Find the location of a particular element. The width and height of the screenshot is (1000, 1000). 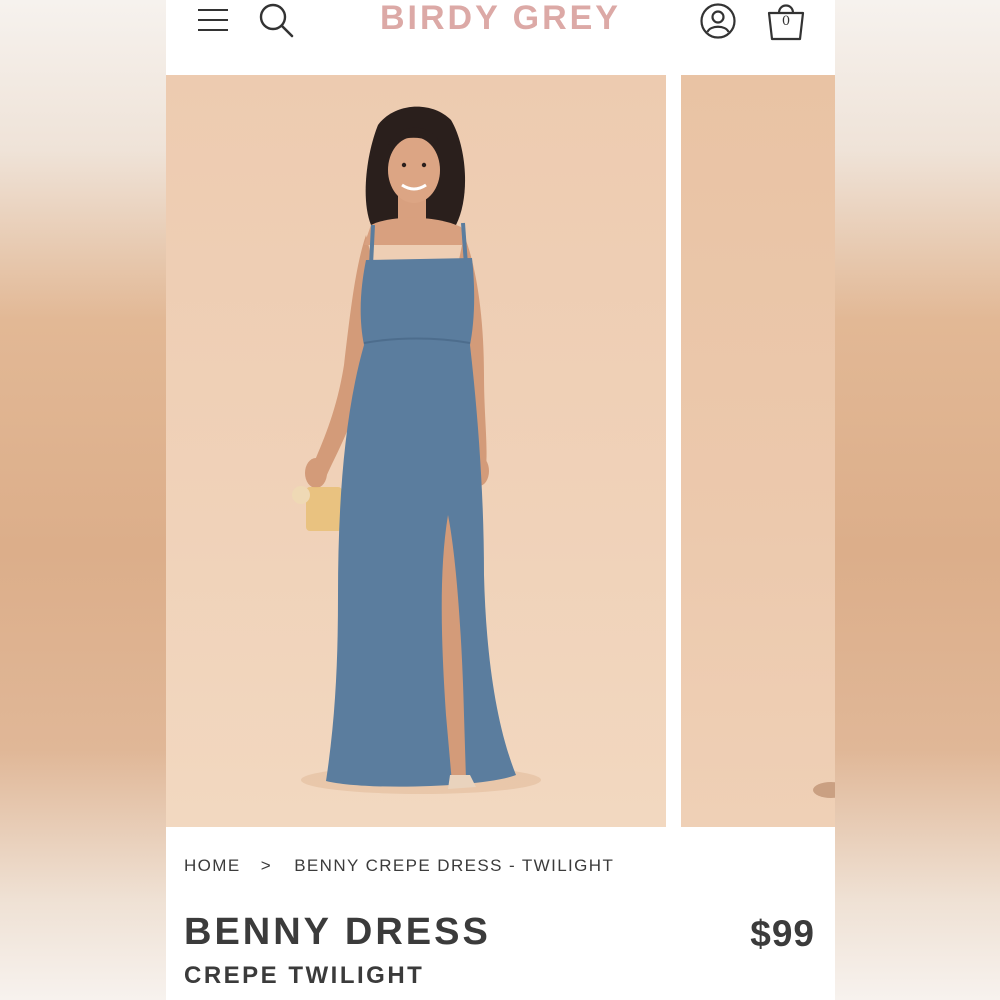

breadcrumb: HOME > BENNY CREPE DRESS - TWILIGHT is located at coordinates (399, 866).